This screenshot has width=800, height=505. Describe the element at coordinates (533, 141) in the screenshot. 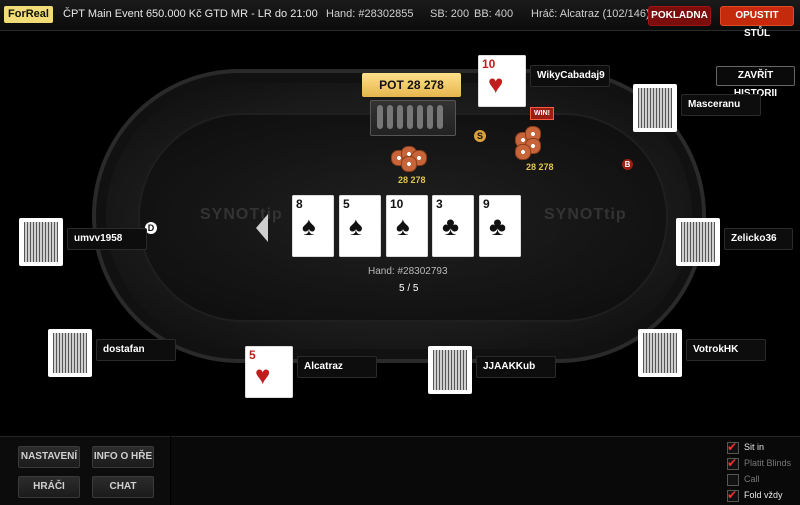

I see `pot-chip-stack-right` at that location.